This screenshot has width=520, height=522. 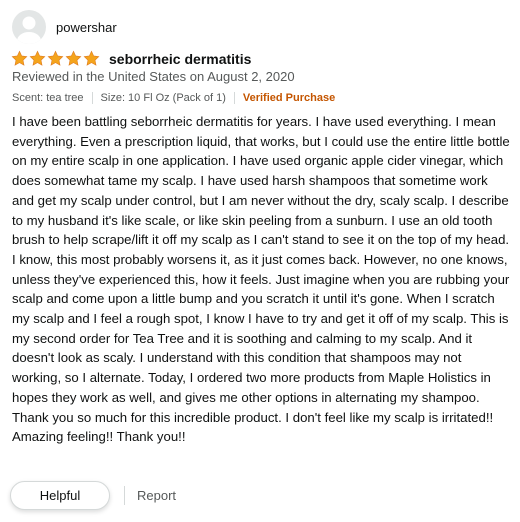 I want to click on star-rating, so click(x=56, y=58).